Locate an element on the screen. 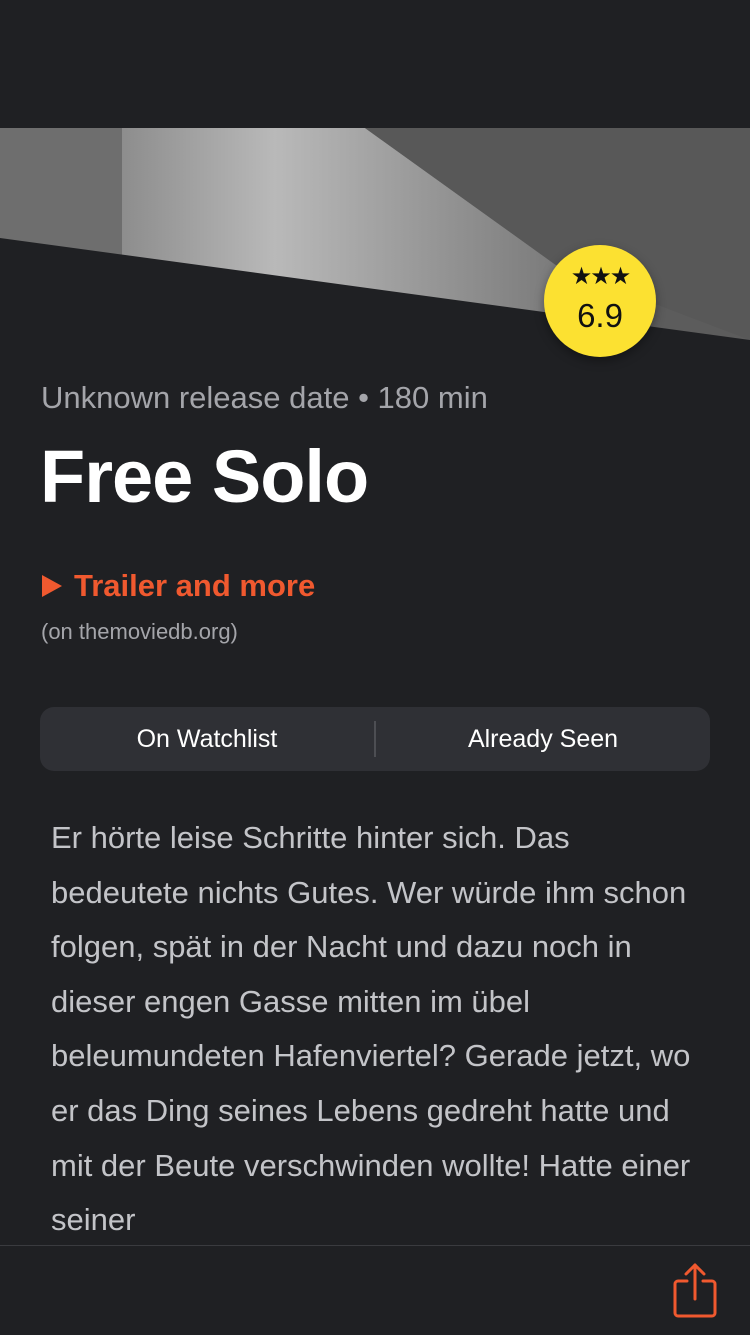  watchlist-button: On Watchlist is located at coordinates (207, 739).